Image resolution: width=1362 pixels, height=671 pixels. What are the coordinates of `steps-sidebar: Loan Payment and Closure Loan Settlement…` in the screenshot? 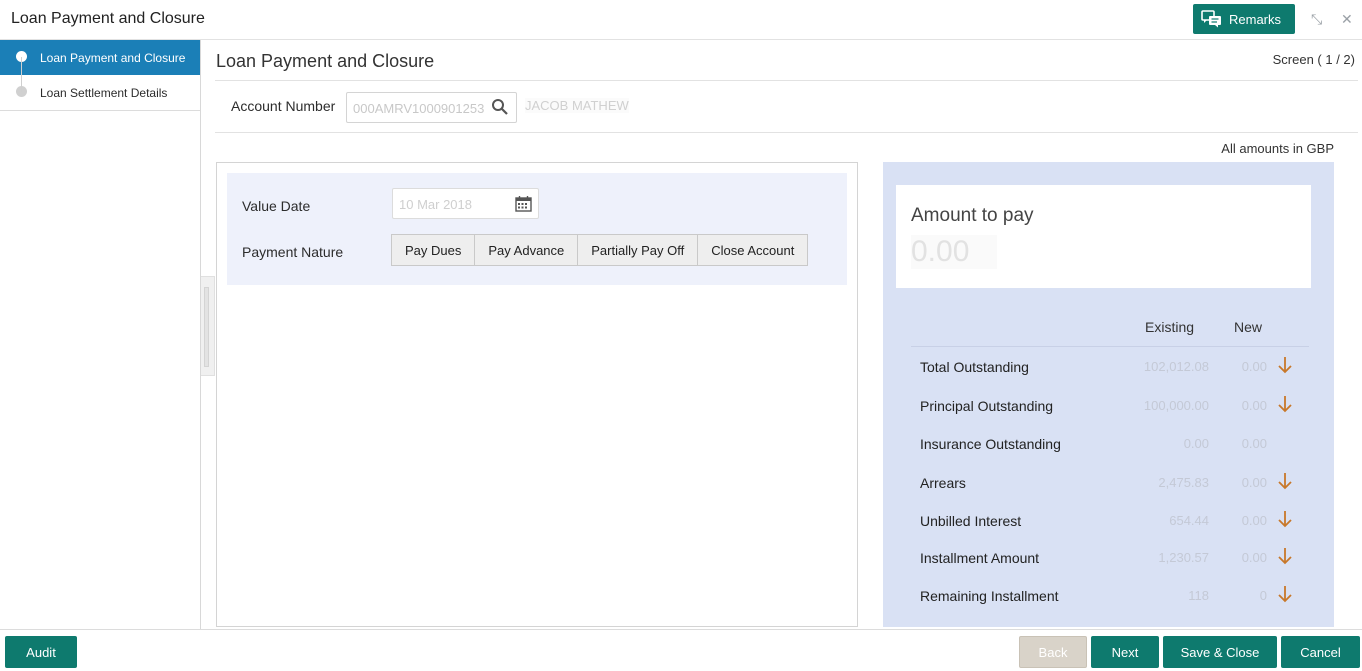 It's located at (100, 334).